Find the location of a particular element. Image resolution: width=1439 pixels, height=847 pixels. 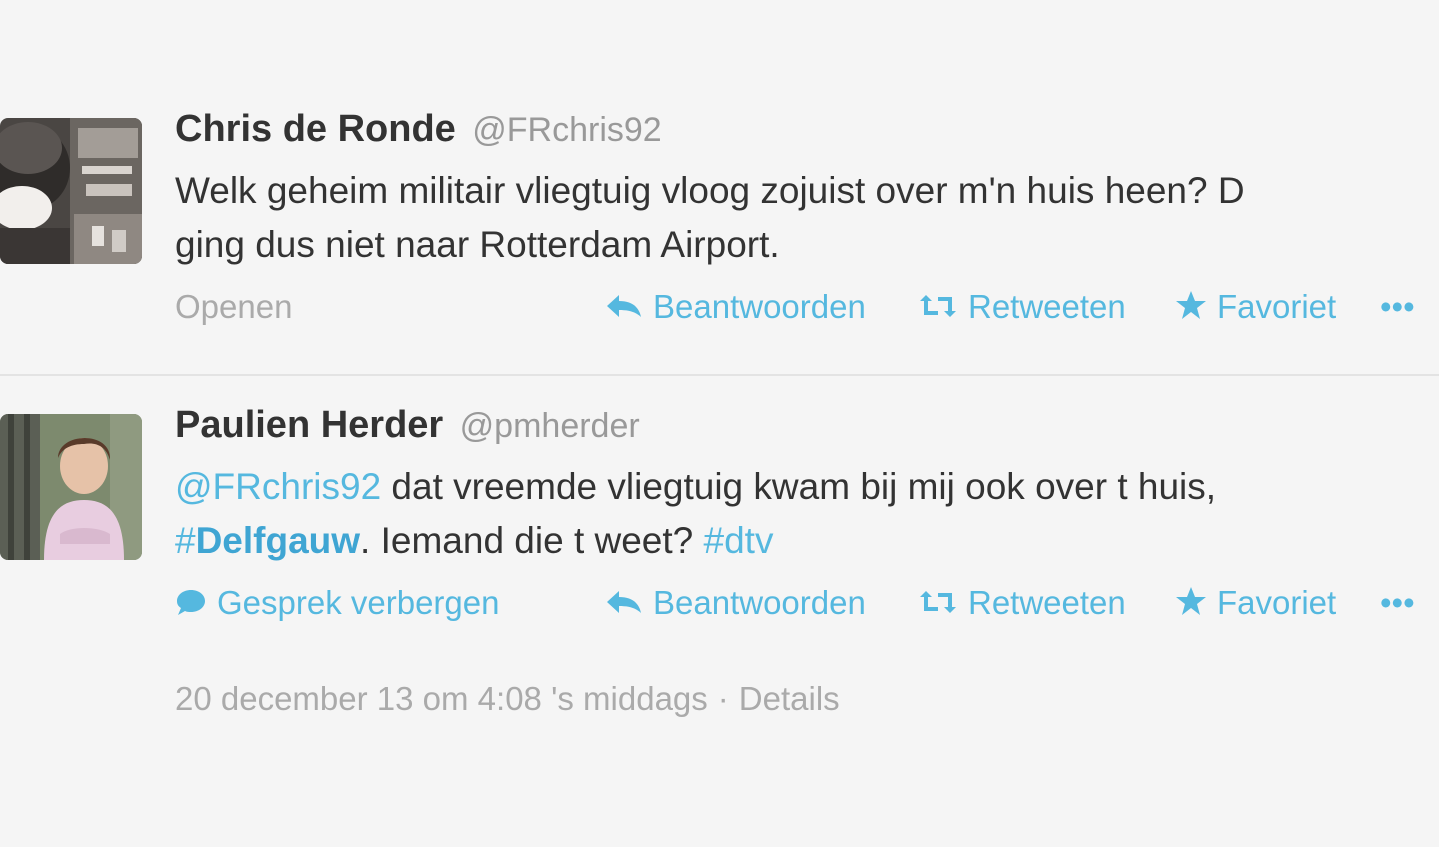

tweet-text-line: #Delfgauw. Iemand die t weet? #dtv is located at coordinates (807, 541).